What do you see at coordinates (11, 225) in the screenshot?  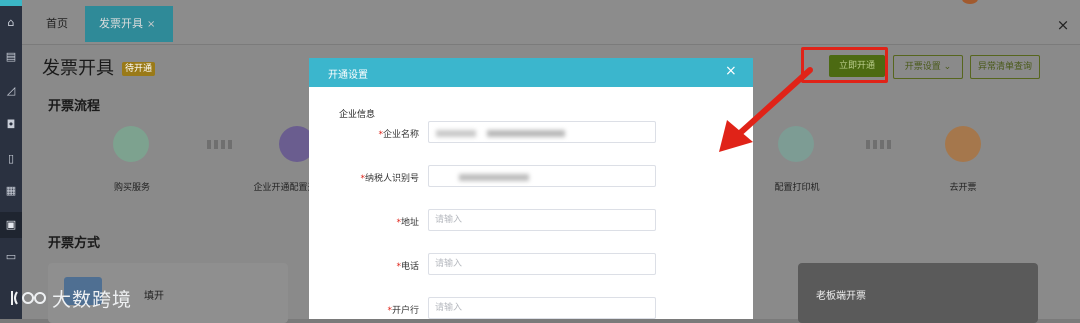 I see `invoice-icon: ▣` at bounding box center [11, 225].